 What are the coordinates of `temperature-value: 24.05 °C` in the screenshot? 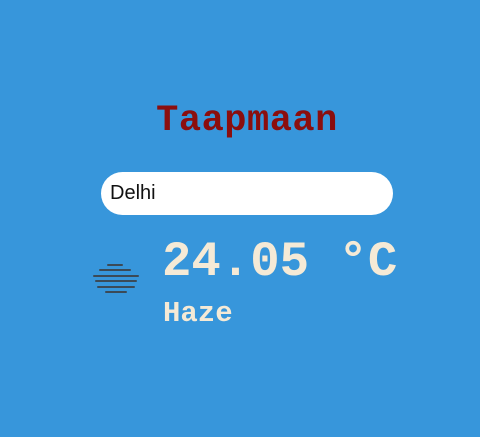 It's located at (280, 262).